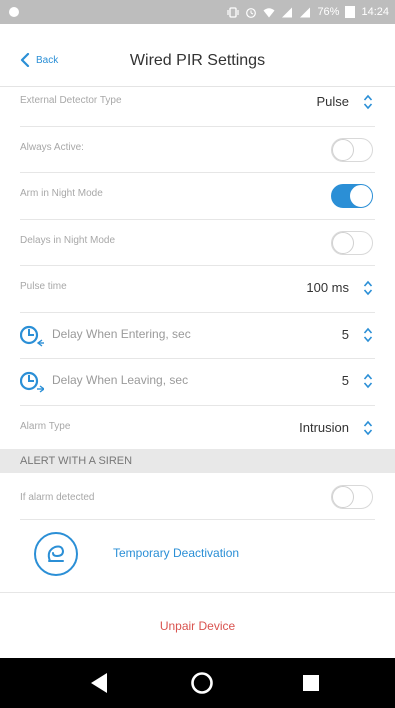 The width and height of the screenshot is (395, 708). I want to click on external-detector-type-label: External Detector Type, so click(71, 100).